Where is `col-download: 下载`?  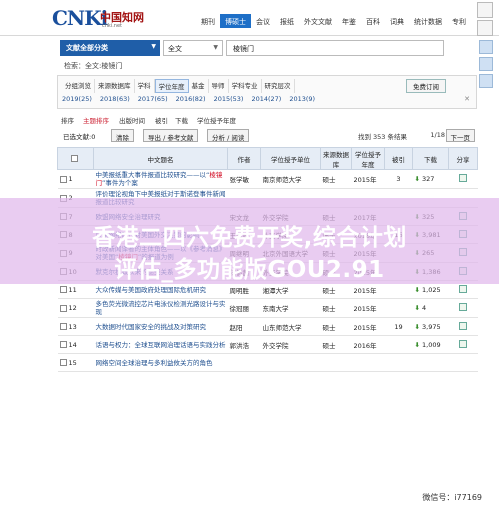
col-download: 下载 is located at coordinates (430, 158).